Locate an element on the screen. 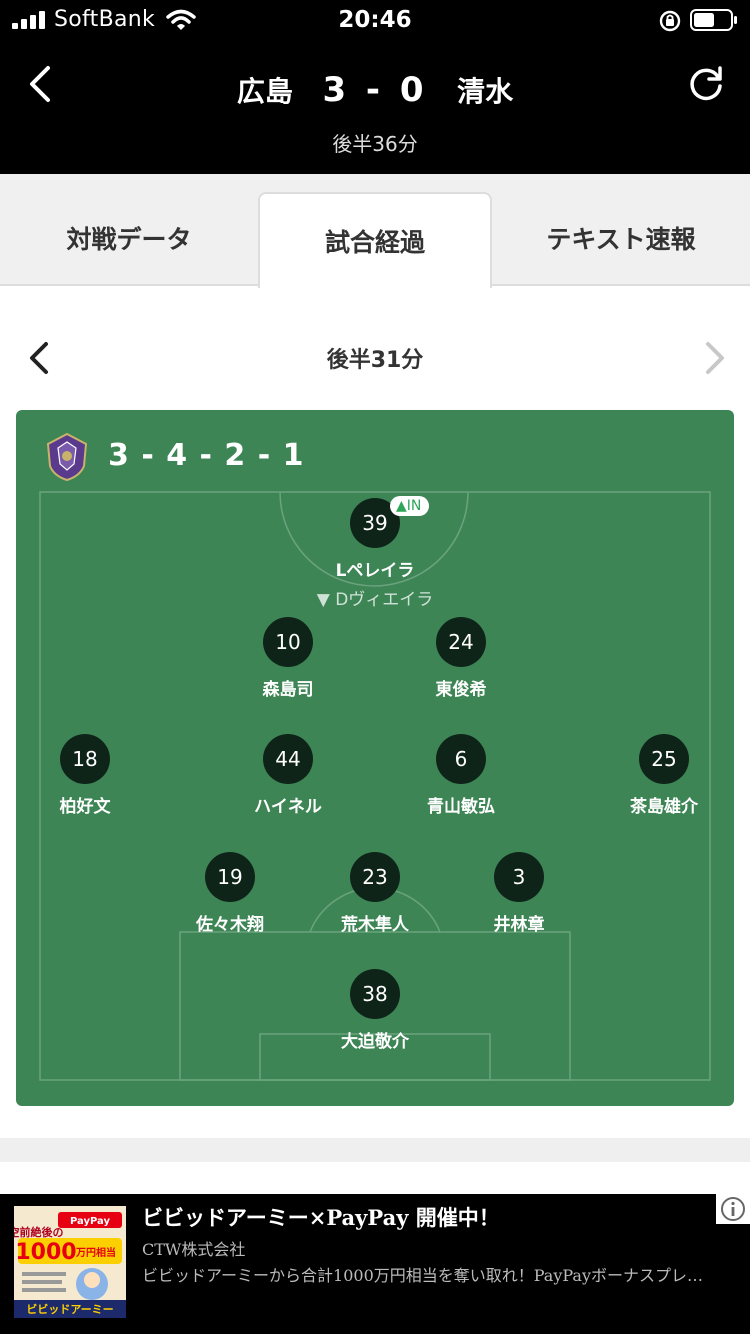 Image resolution: width=750 pixels, height=1334 pixels. player-name: ハイネル is located at coordinates (288, 807).